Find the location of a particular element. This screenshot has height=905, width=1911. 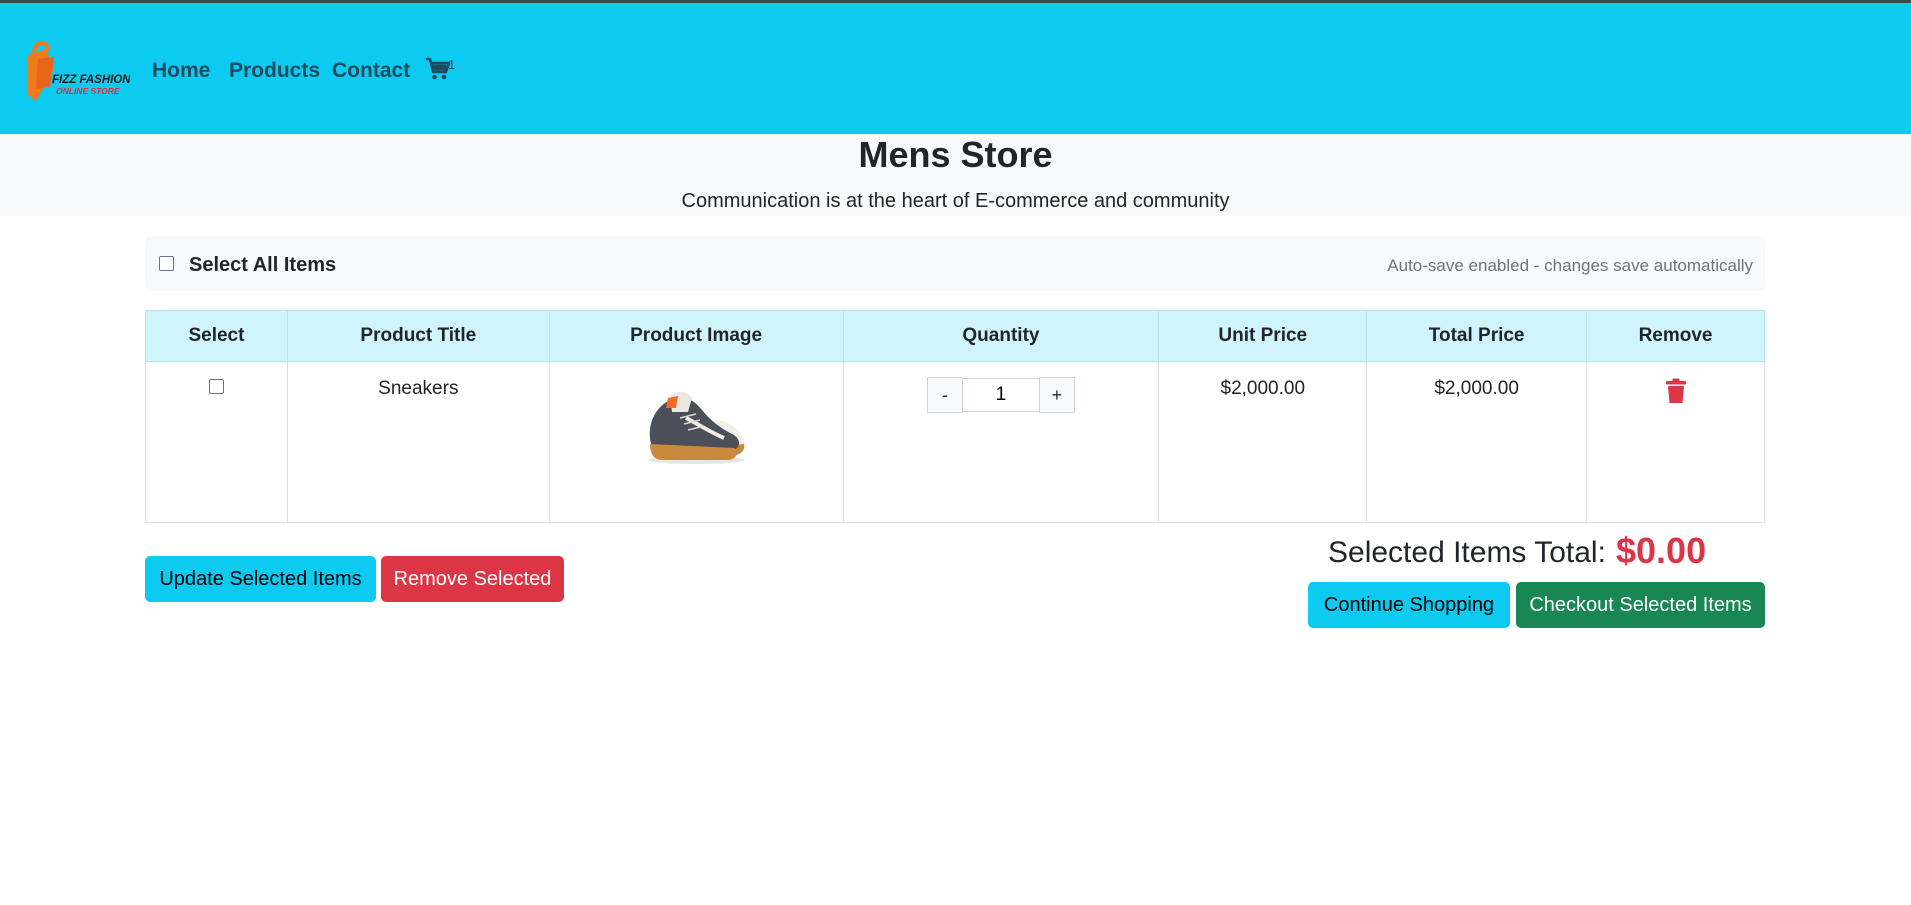

cell-product-image is located at coordinates (696, 442).